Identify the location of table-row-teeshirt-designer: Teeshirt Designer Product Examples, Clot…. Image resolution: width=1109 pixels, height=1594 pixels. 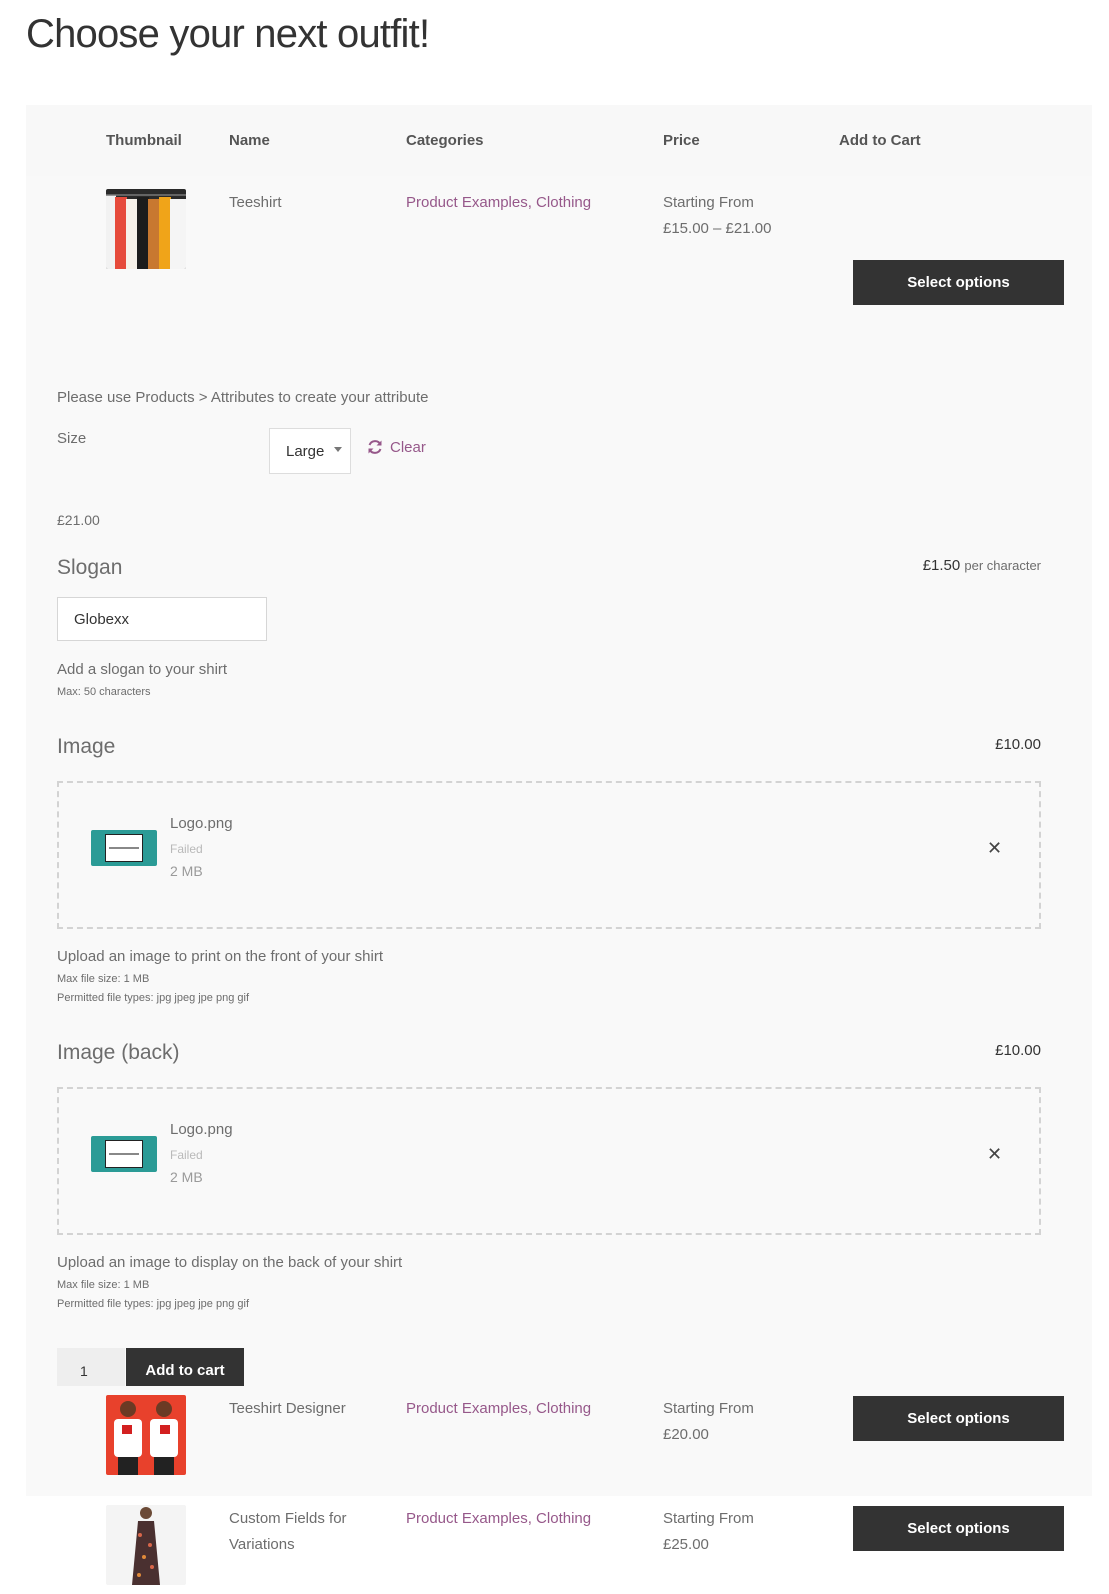
(559, 1441).